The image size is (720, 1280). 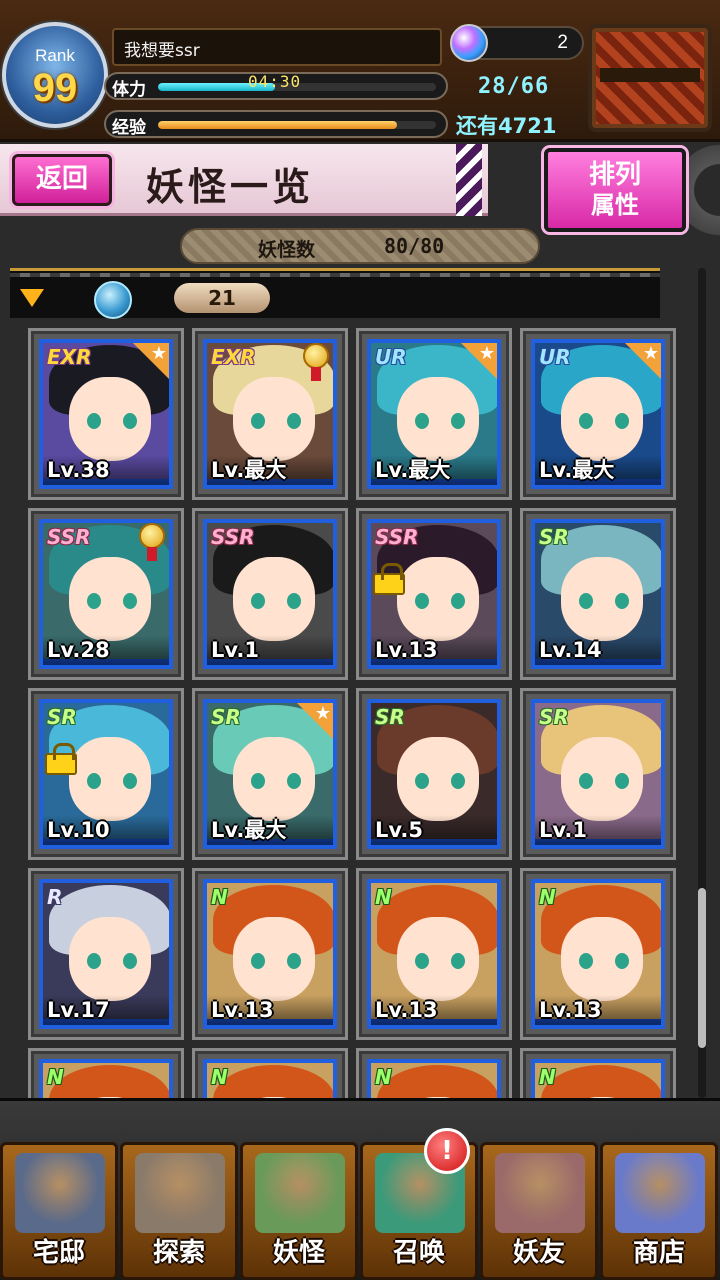 I want to click on treasure-chest-icon, so click(x=650, y=78).